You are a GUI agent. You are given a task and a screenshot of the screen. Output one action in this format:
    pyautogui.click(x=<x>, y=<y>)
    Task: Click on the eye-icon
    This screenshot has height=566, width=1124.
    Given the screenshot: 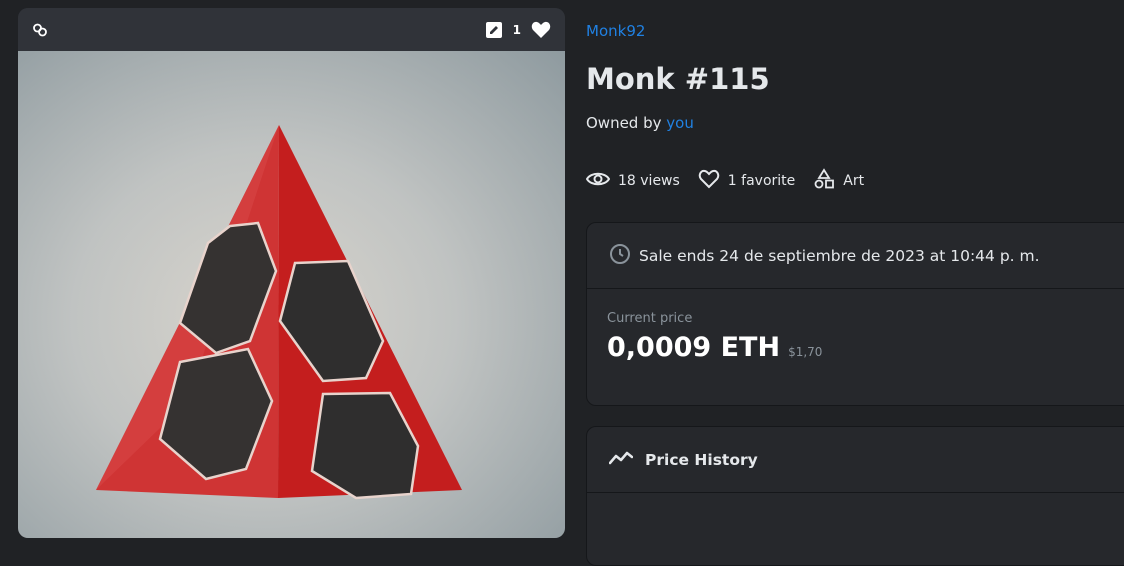 What is the action you would take?
    pyautogui.click(x=598, y=181)
    